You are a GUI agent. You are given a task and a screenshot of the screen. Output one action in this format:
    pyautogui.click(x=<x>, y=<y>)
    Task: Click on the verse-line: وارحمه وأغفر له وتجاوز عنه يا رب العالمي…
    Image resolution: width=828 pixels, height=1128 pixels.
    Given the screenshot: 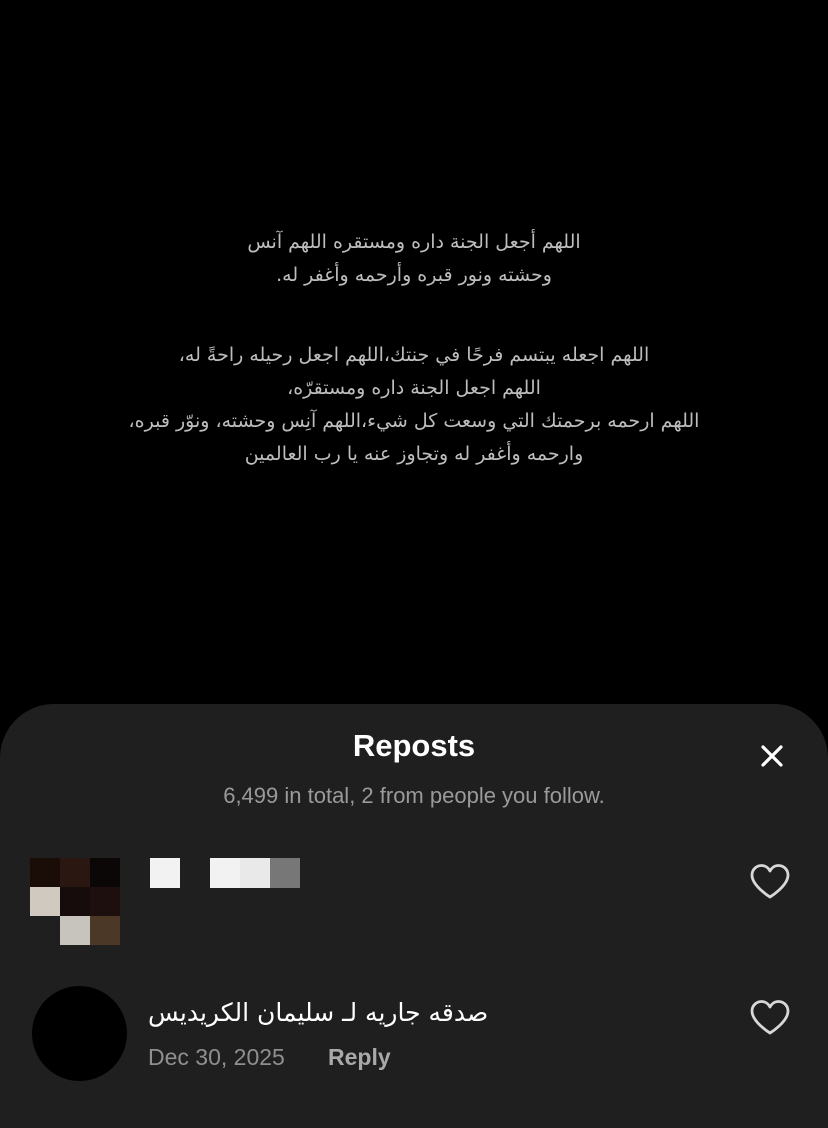 What is the action you would take?
    pyautogui.click(x=414, y=454)
    